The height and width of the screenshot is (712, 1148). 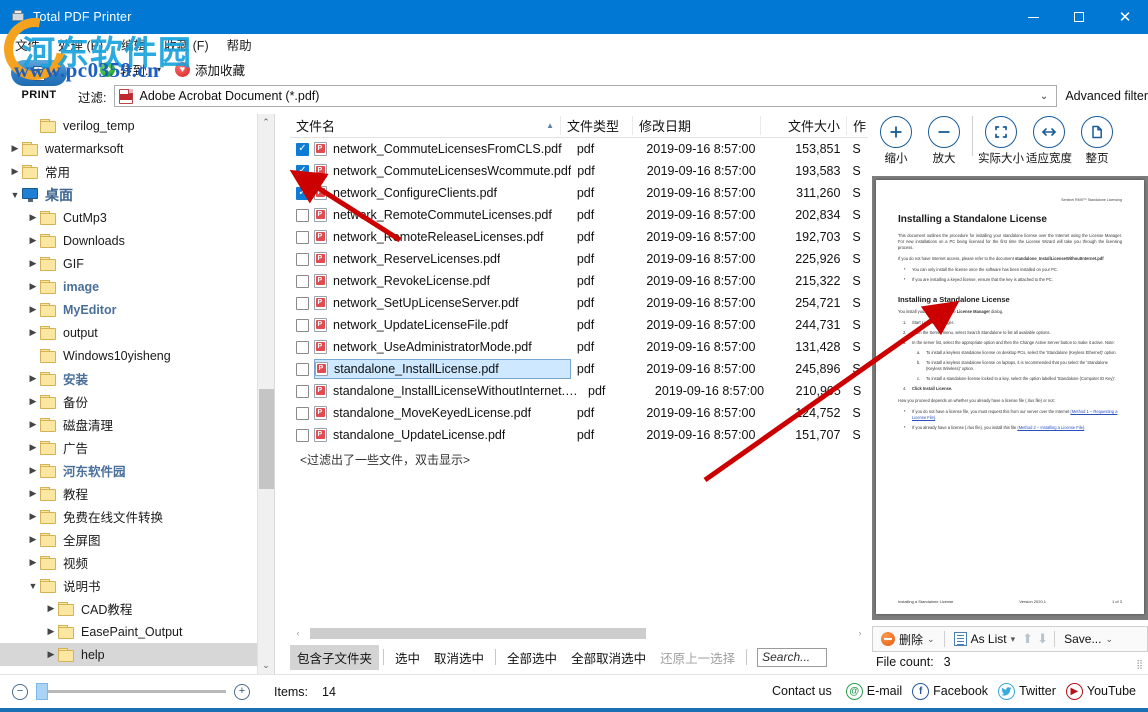 I want to click on hscroll-thumb, so click(x=478, y=633).